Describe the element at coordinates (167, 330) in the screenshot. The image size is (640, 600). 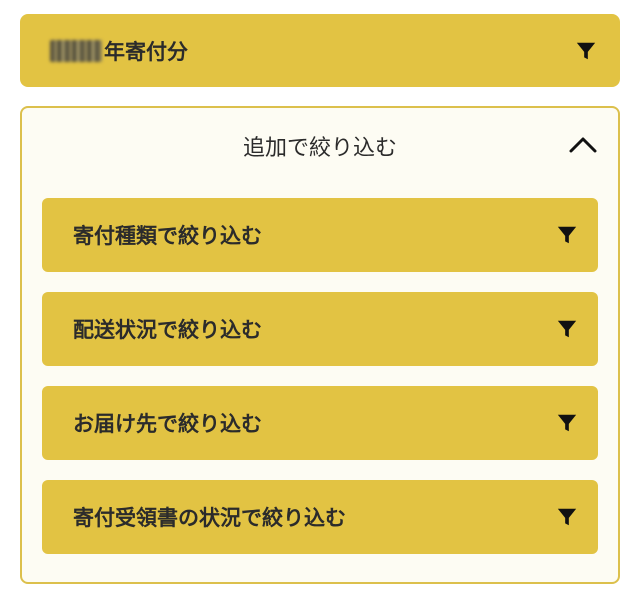
I see `filter-item-label: 配送状況で絞り込む` at that location.